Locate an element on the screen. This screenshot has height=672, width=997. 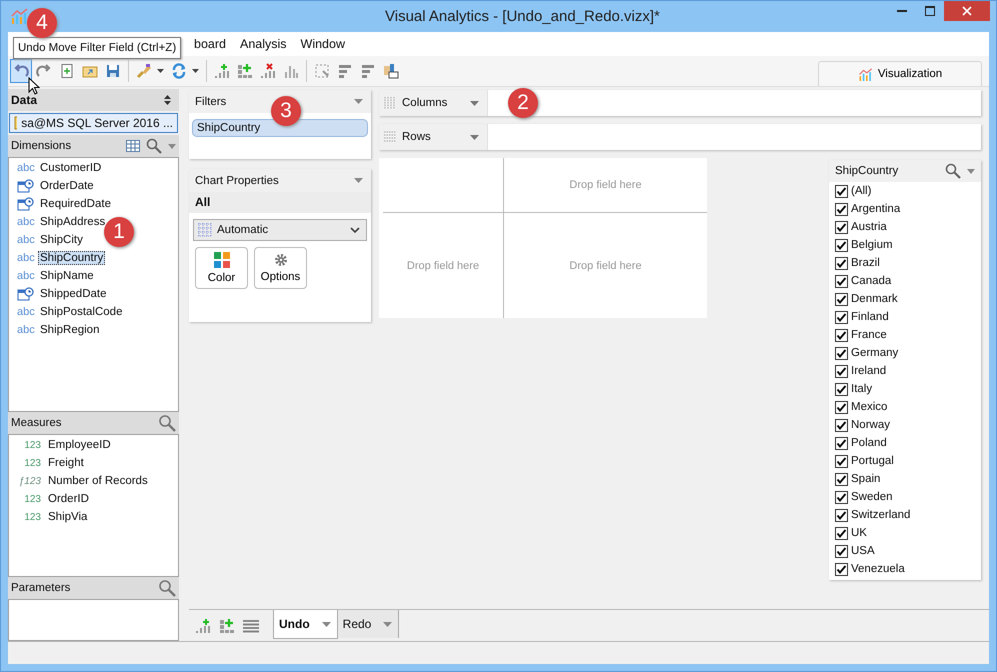
dimension-item: ShippedDate is located at coordinates (73, 294).